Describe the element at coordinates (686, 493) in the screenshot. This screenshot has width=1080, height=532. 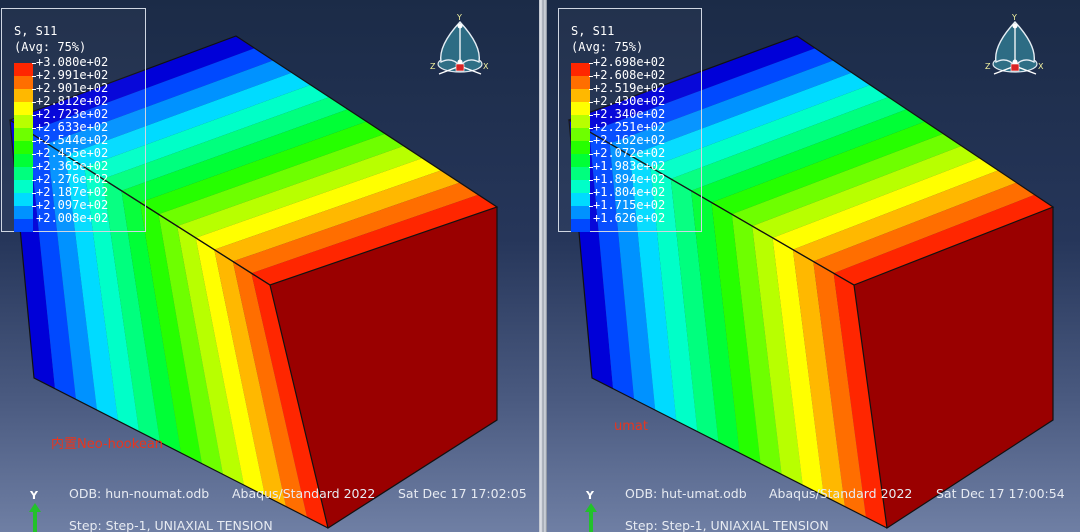
I see `footer-odb: ODB: hut-umat.odb` at that location.